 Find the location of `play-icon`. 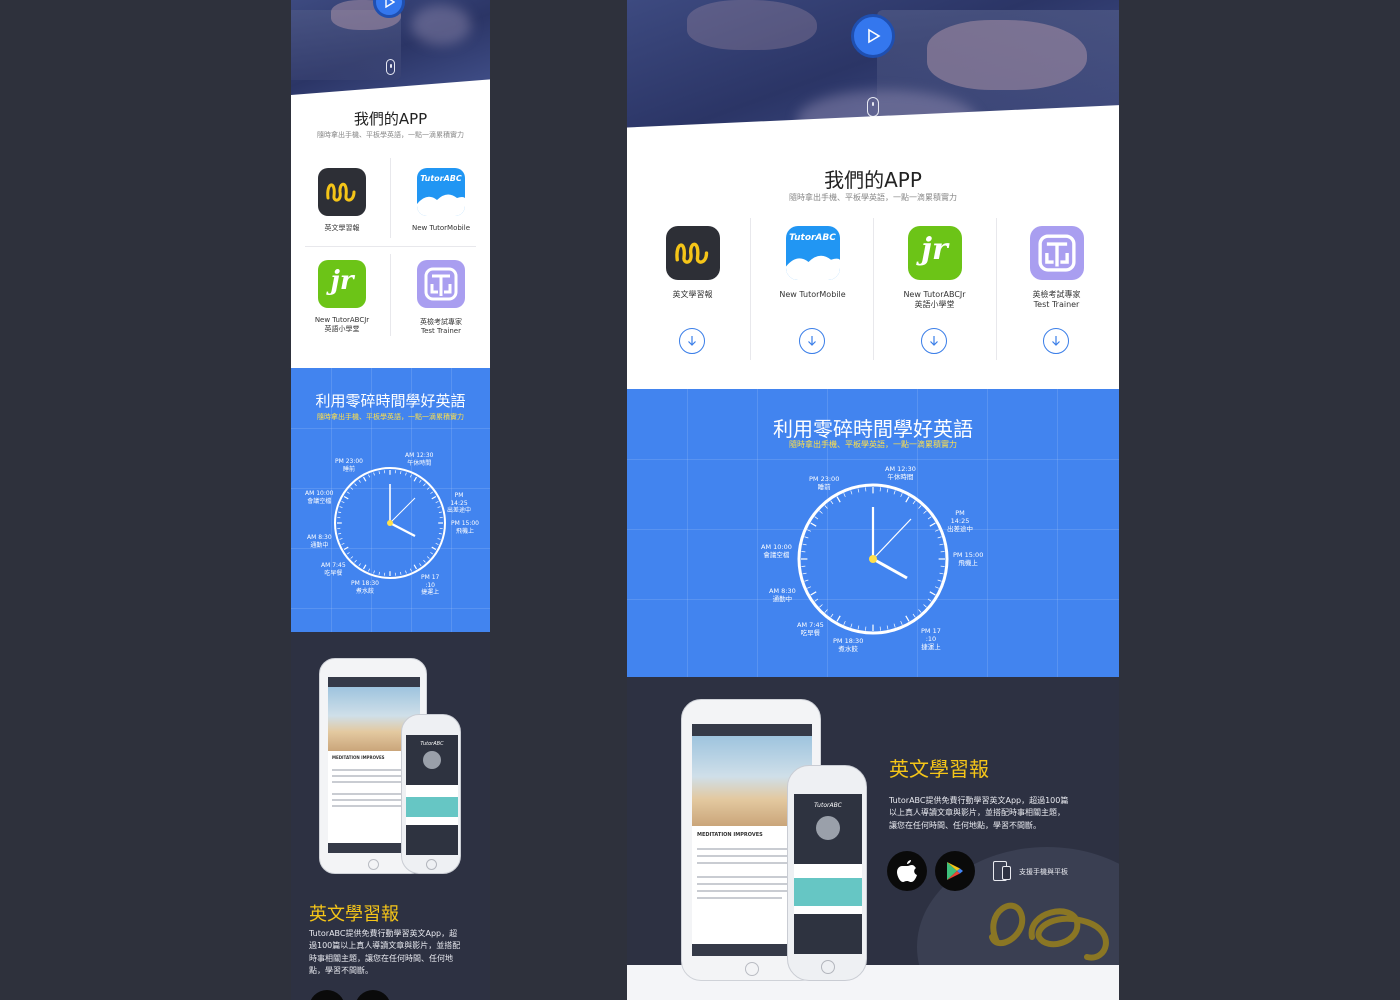

play-icon is located at coordinates (874, 36).